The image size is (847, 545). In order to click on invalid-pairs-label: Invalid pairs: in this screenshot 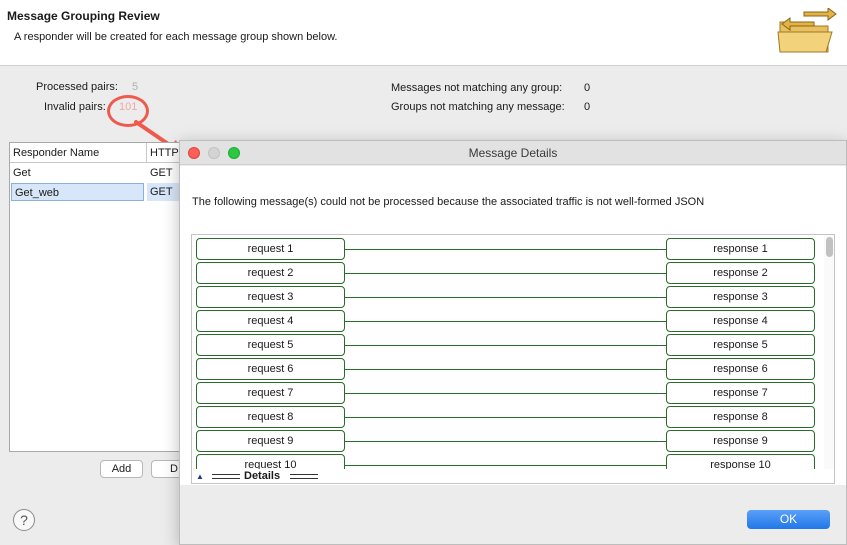, I will do `click(75, 107)`.